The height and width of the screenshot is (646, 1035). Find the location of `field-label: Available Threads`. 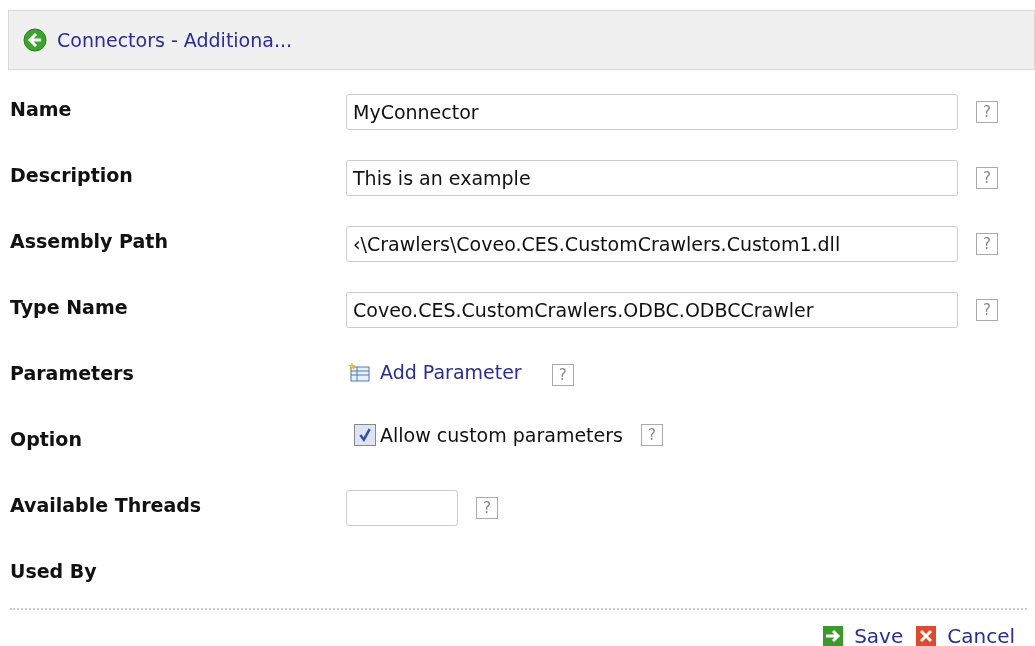

field-label: Available Threads is located at coordinates (106, 504).